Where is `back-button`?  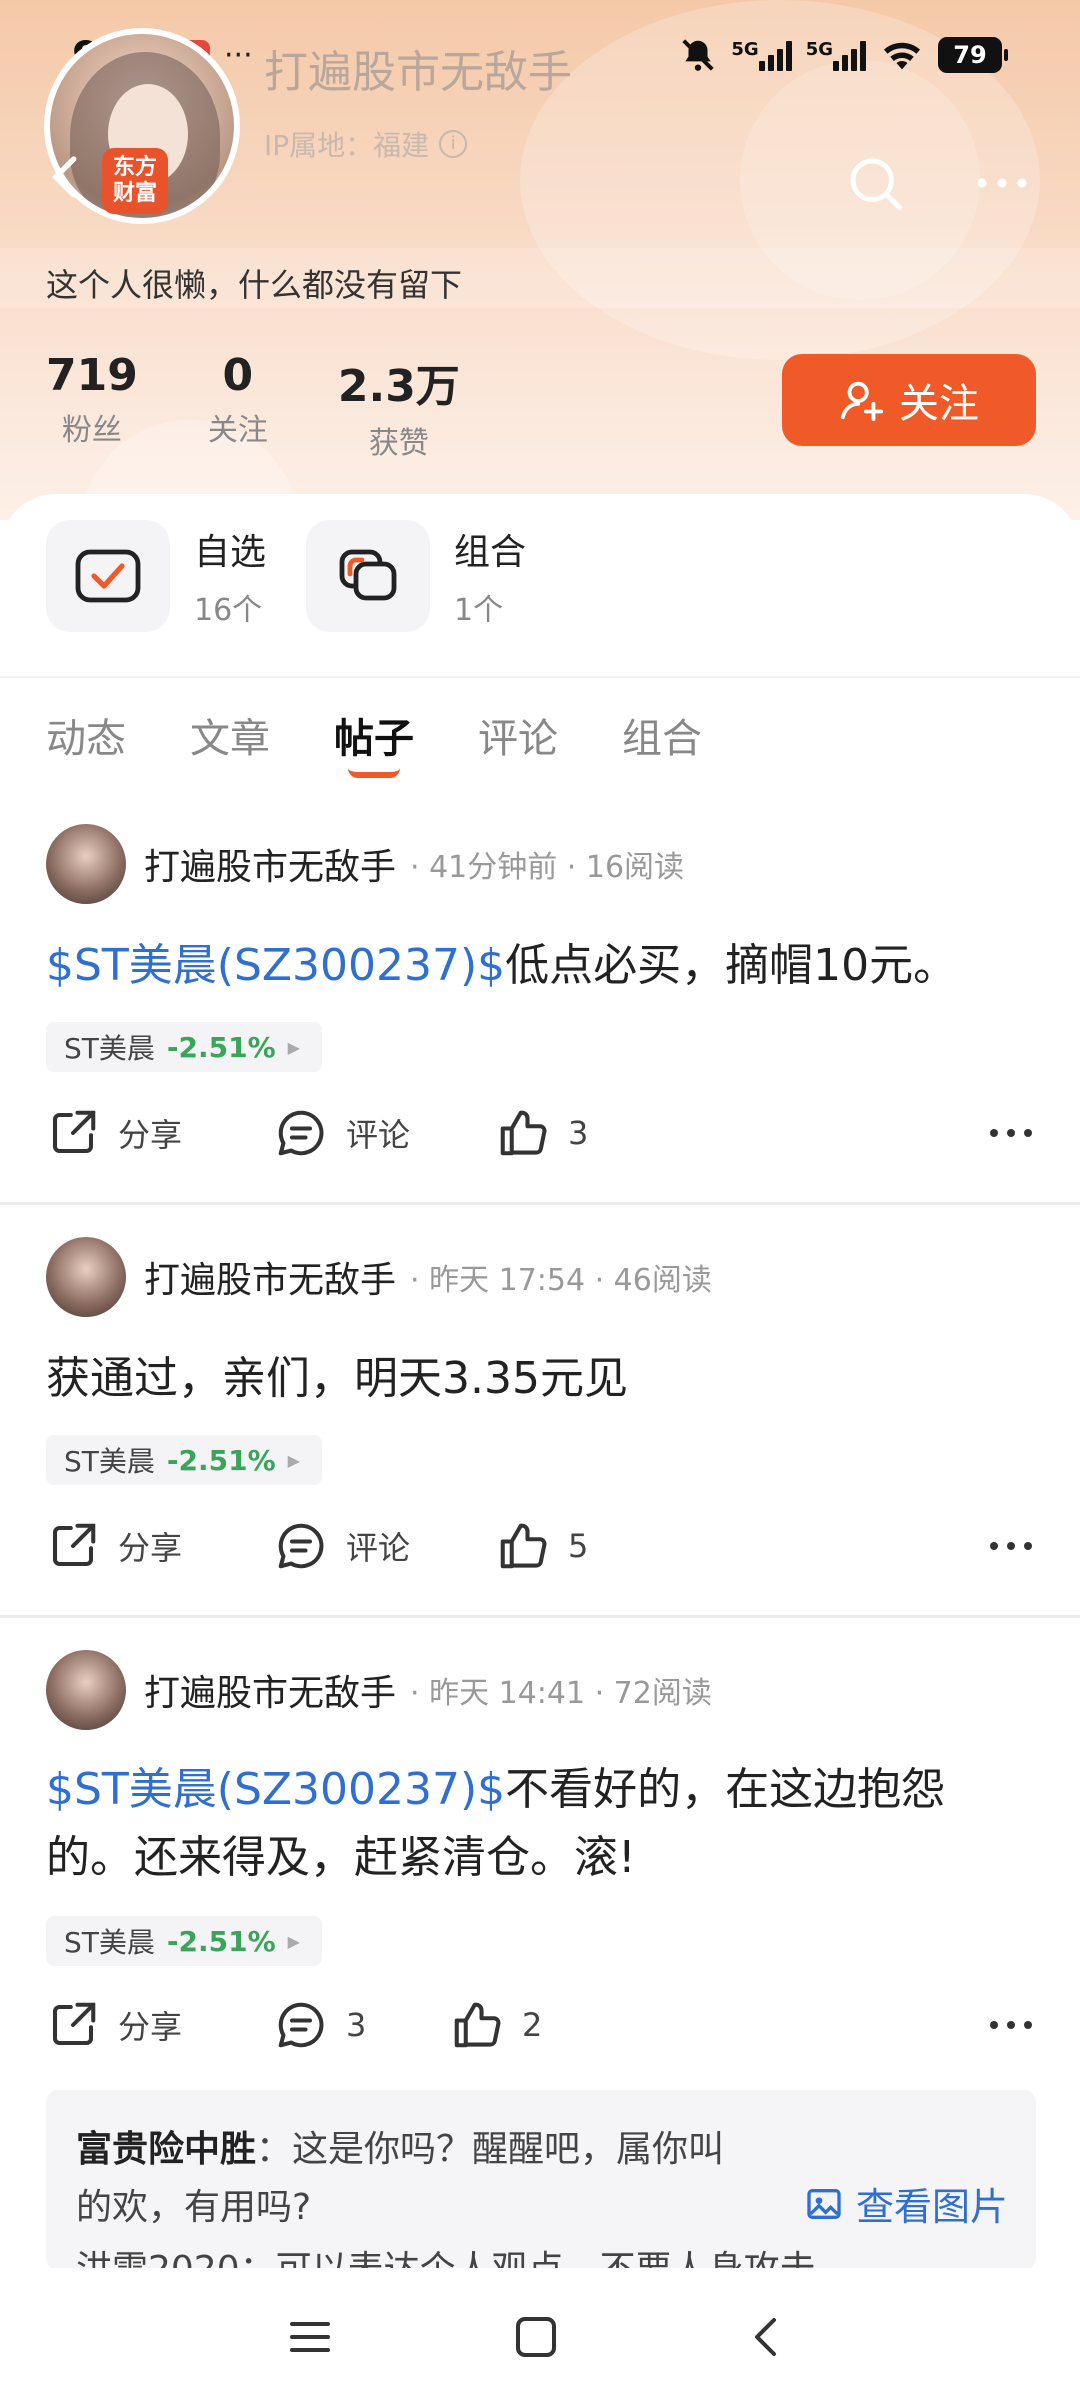 back-button is located at coordinates (67, 177).